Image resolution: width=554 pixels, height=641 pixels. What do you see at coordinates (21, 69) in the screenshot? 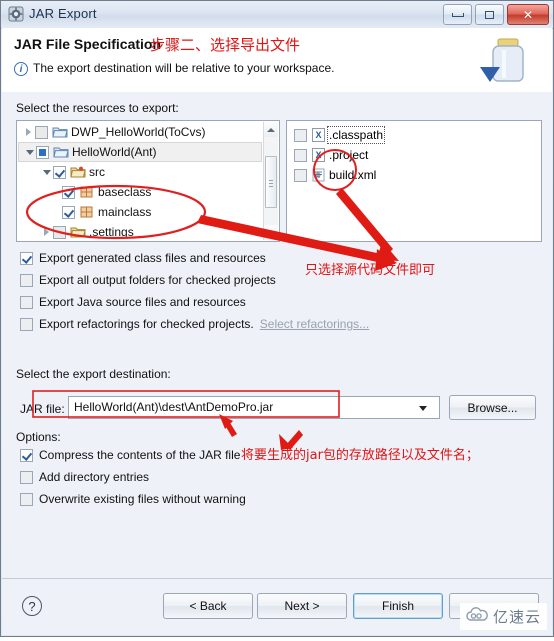
I see `info-icon: i` at bounding box center [21, 69].